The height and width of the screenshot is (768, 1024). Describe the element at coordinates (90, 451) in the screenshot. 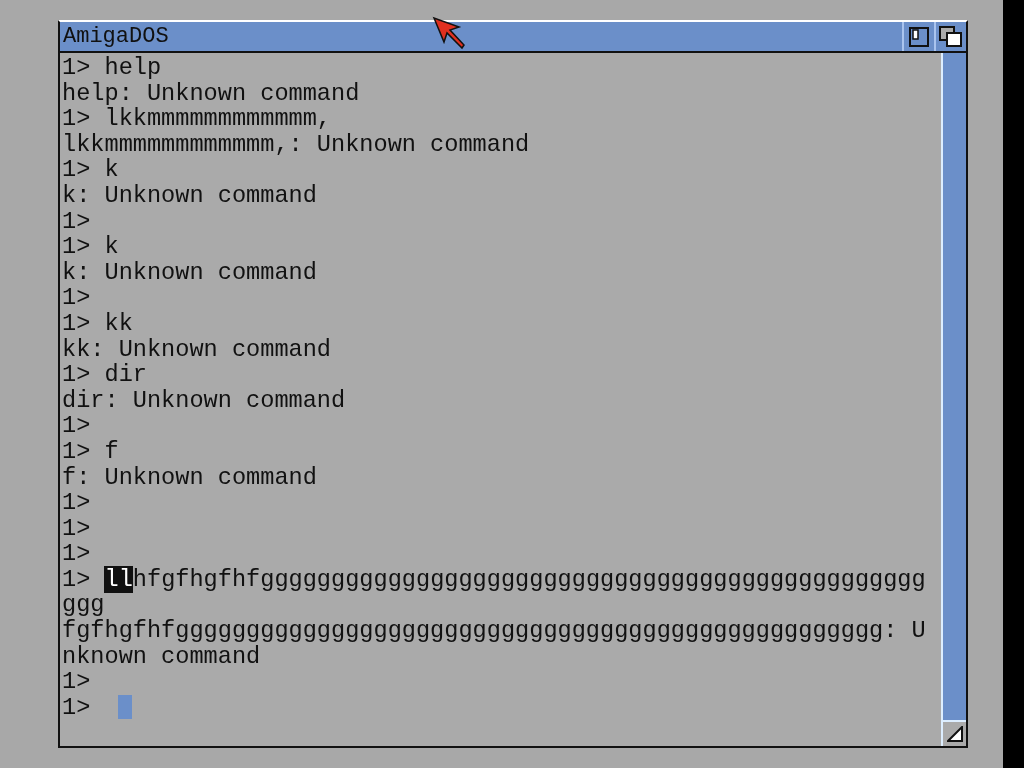

I see `console-line: 1> f` at that location.